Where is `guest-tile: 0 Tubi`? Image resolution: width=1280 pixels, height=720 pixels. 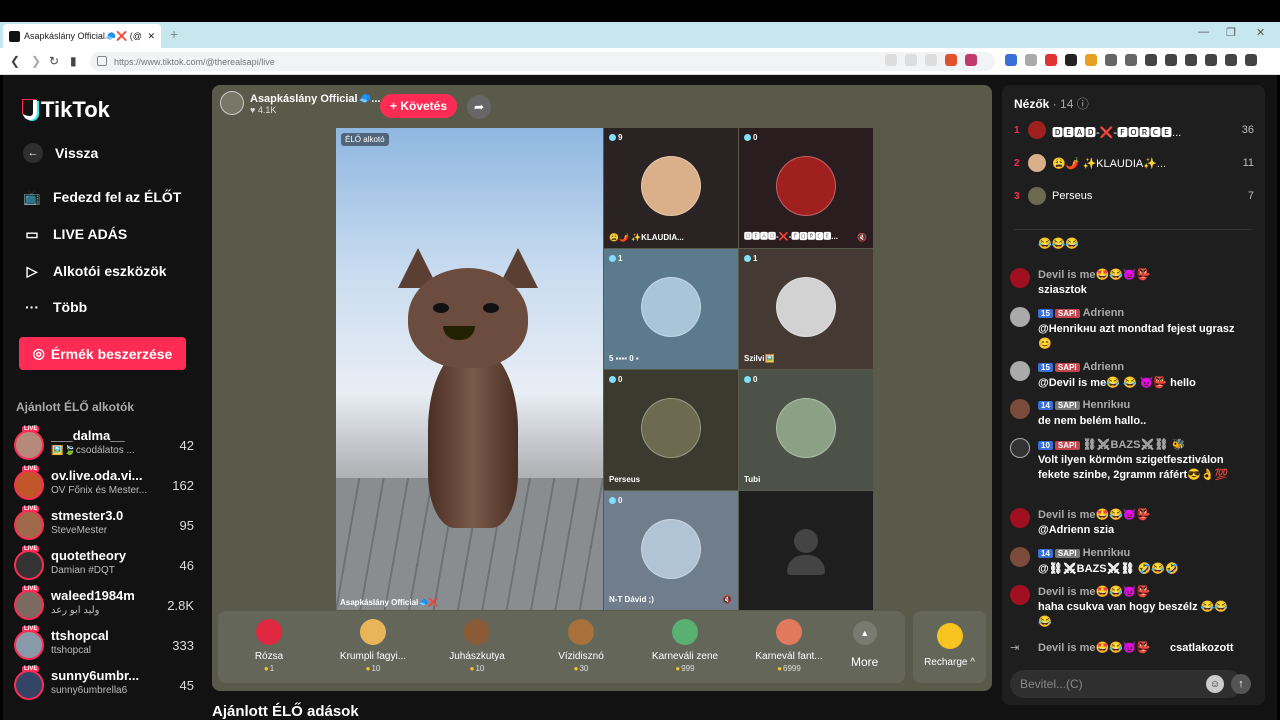 guest-tile: 0 Tubi is located at coordinates (806, 430).